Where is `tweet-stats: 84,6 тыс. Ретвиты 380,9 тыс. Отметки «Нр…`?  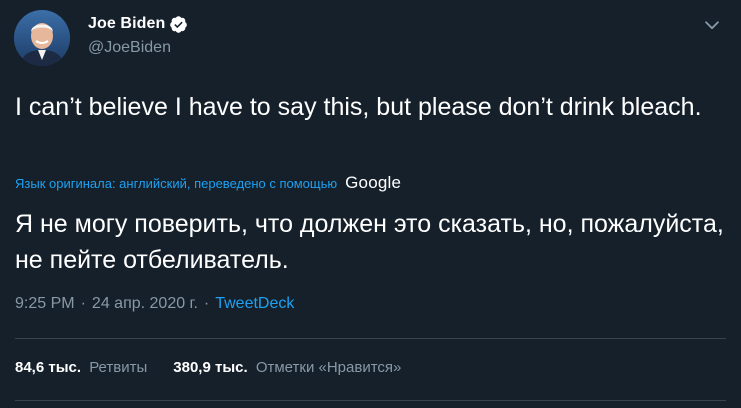
tweet-stats: 84,6 тыс. Ретвиты 380,9 тыс. Отметки «Нр… is located at coordinates (208, 367).